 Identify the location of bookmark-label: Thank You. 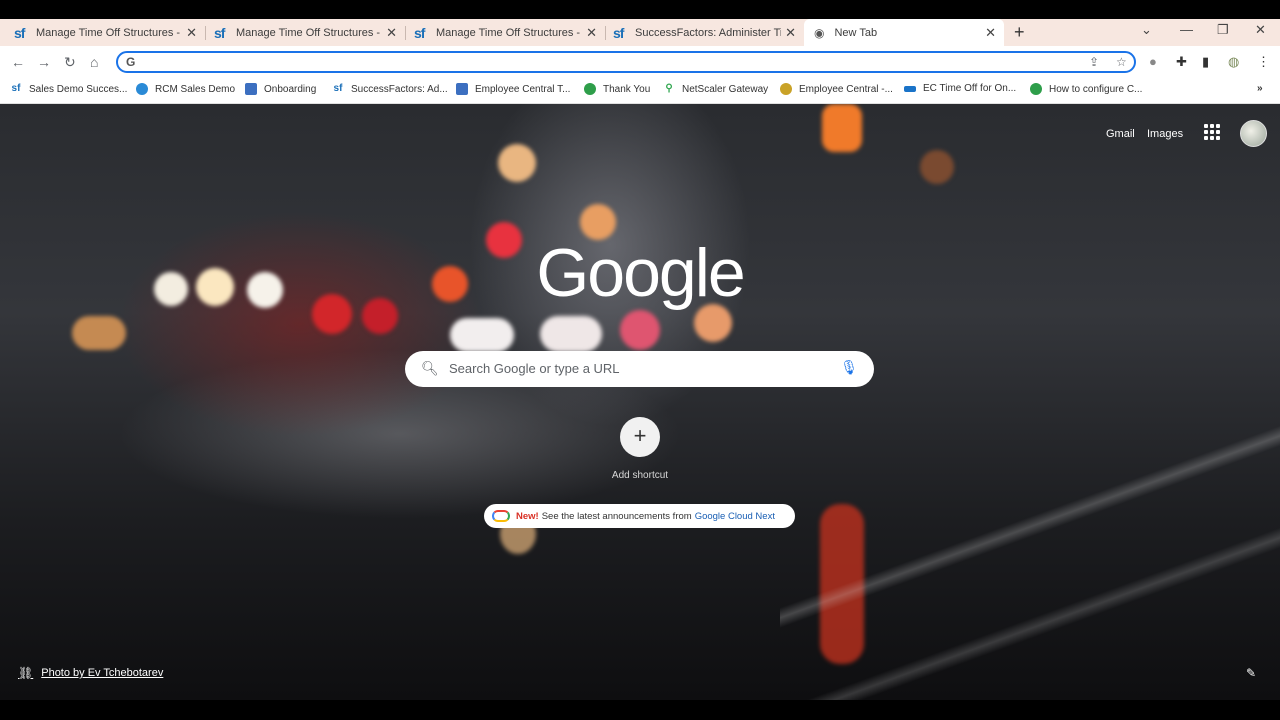
(627, 89).